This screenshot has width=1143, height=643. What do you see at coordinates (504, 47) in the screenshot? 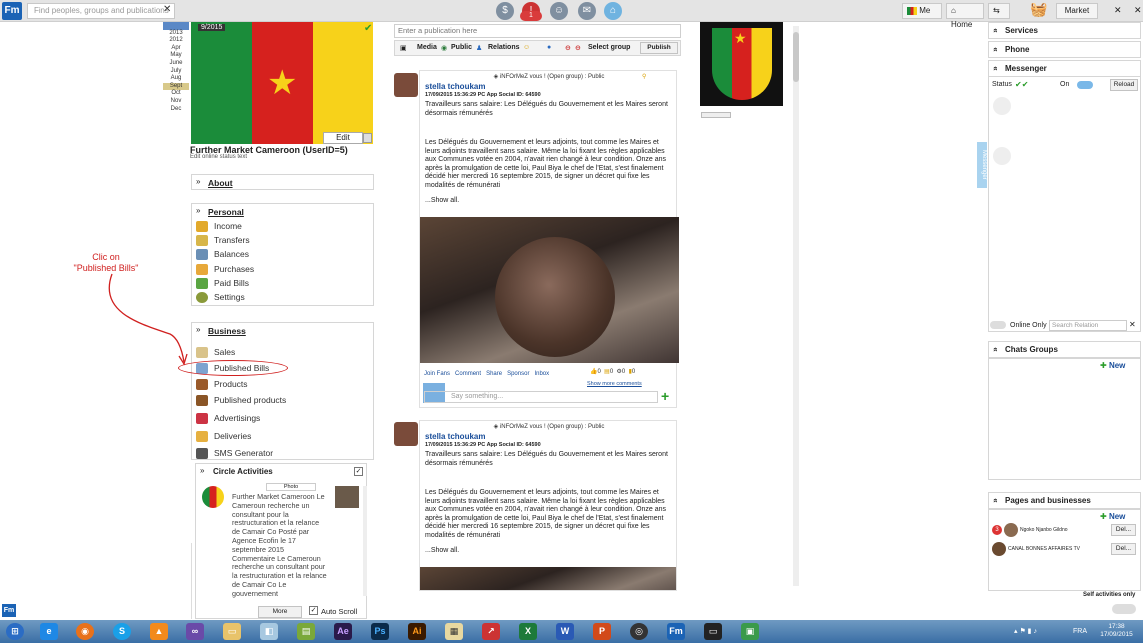
I see `relations-label: Relations` at bounding box center [504, 47].